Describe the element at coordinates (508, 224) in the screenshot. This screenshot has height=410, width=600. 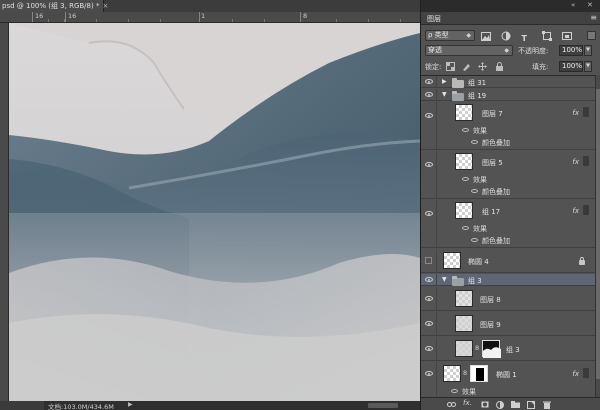
I see `layer-row-group-17: 组 17 fx 效果 颜色叠加` at that location.